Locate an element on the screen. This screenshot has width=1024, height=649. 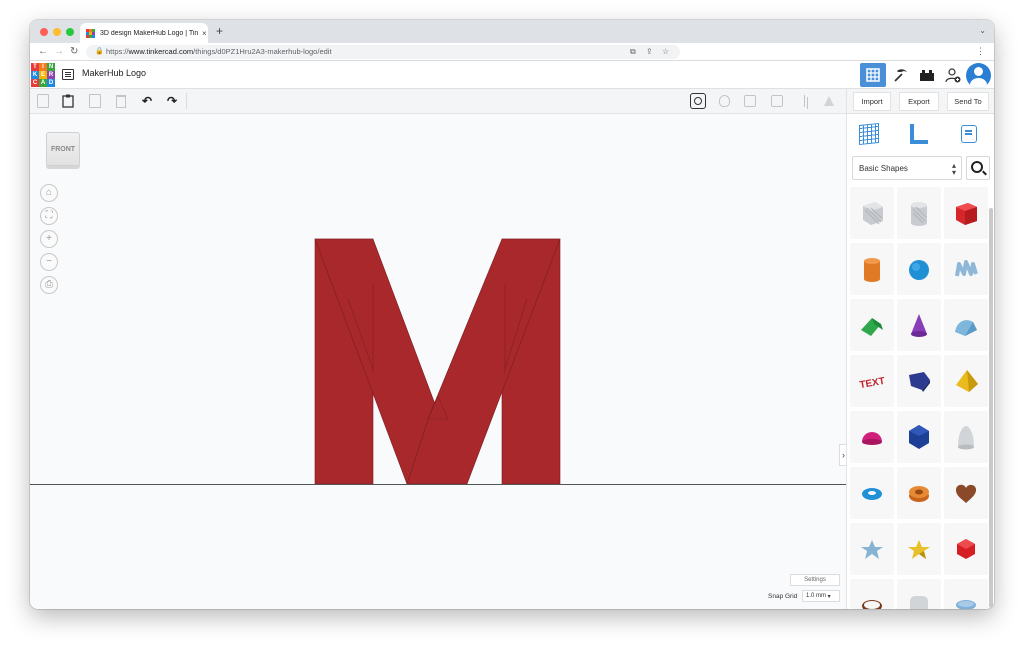
back-arrow-icon: ← is located at coordinates (43, 52).